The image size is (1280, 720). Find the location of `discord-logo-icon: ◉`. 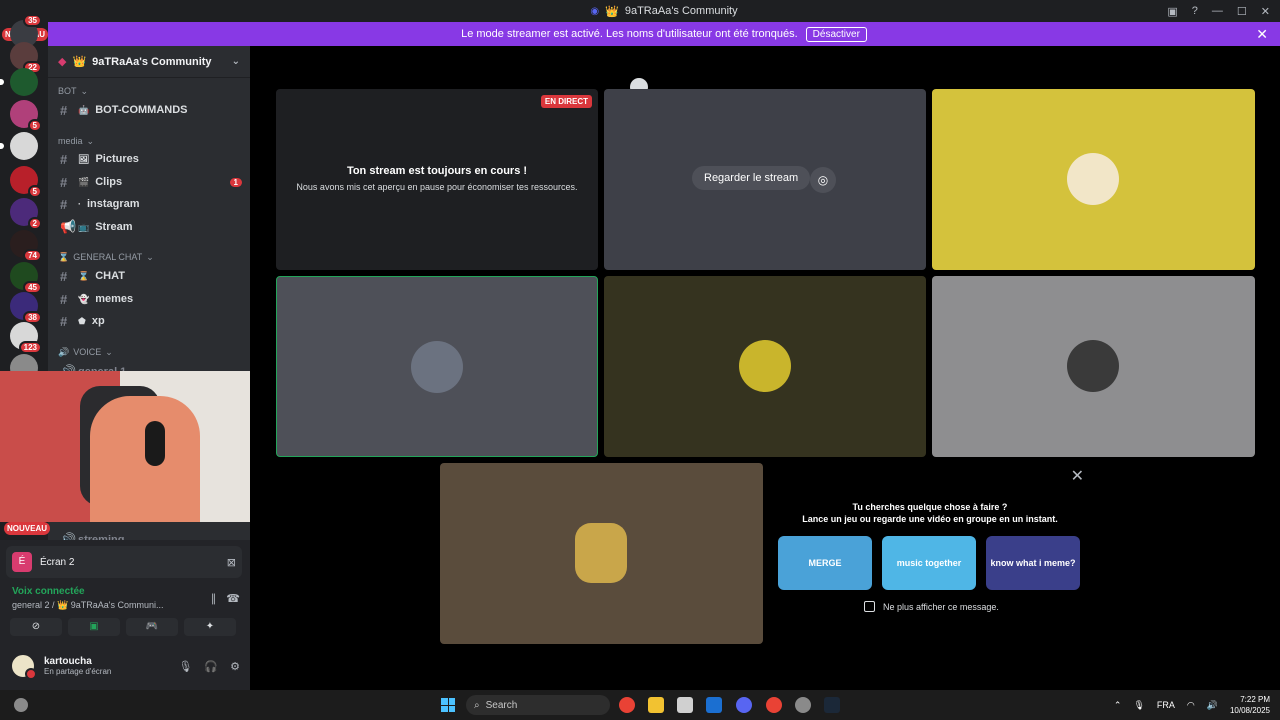

discord-logo-icon: ◉ is located at coordinates (595, 11).